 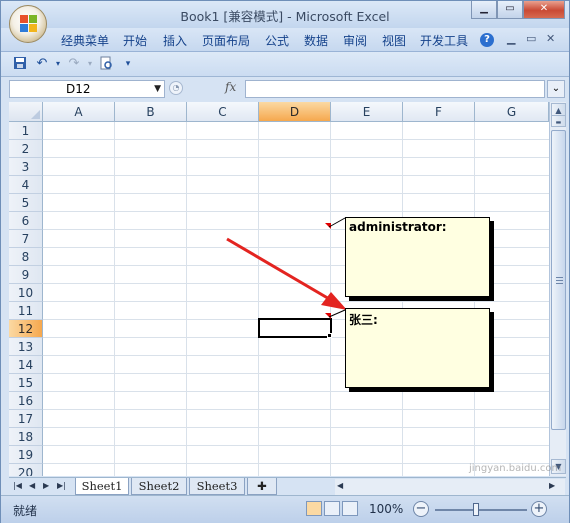 I want to click on office-button, so click(x=28, y=24).